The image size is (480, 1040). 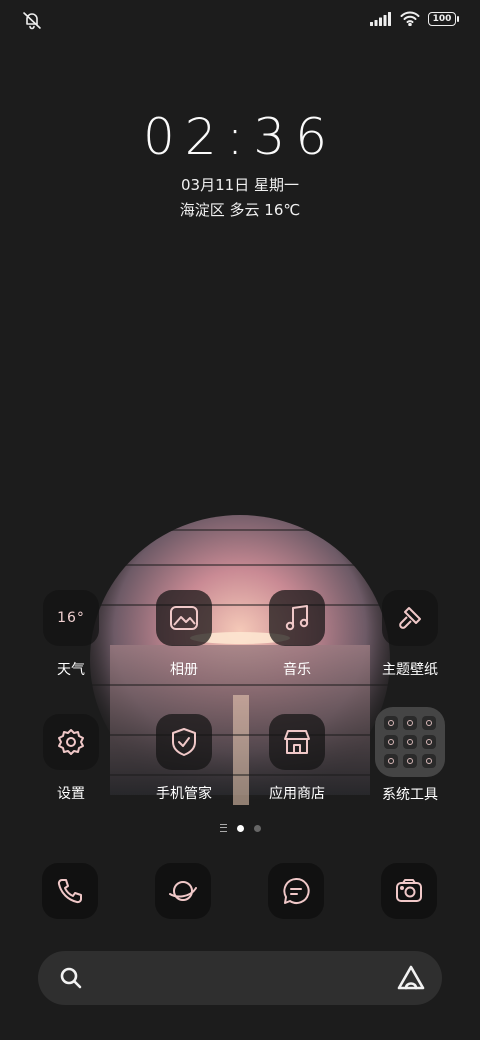 I want to click on status-bar: 100, so click(x=240, y=20).